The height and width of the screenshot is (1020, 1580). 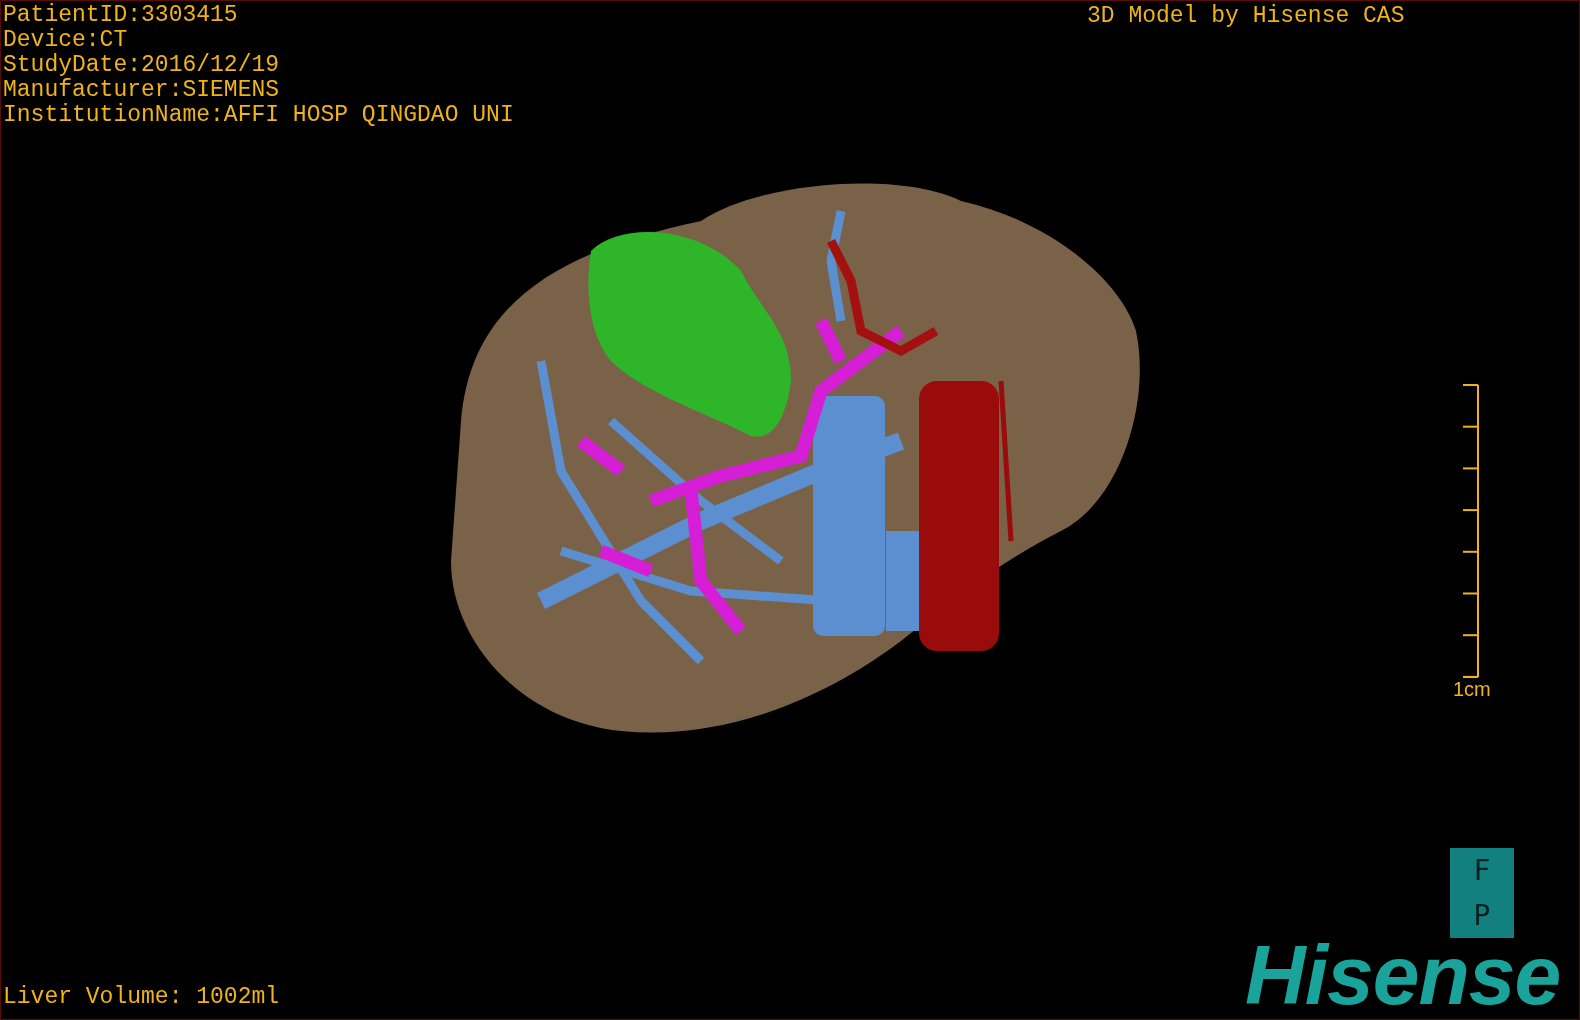 I want to click on scale-label: 1cm, so click(x=1472, y=689).